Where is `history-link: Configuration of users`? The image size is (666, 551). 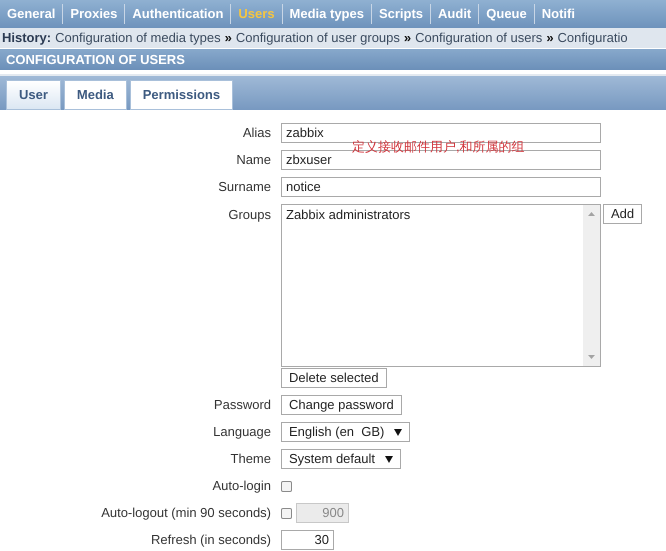
history-link: Configuration of users is located at coordinates (478, 38).